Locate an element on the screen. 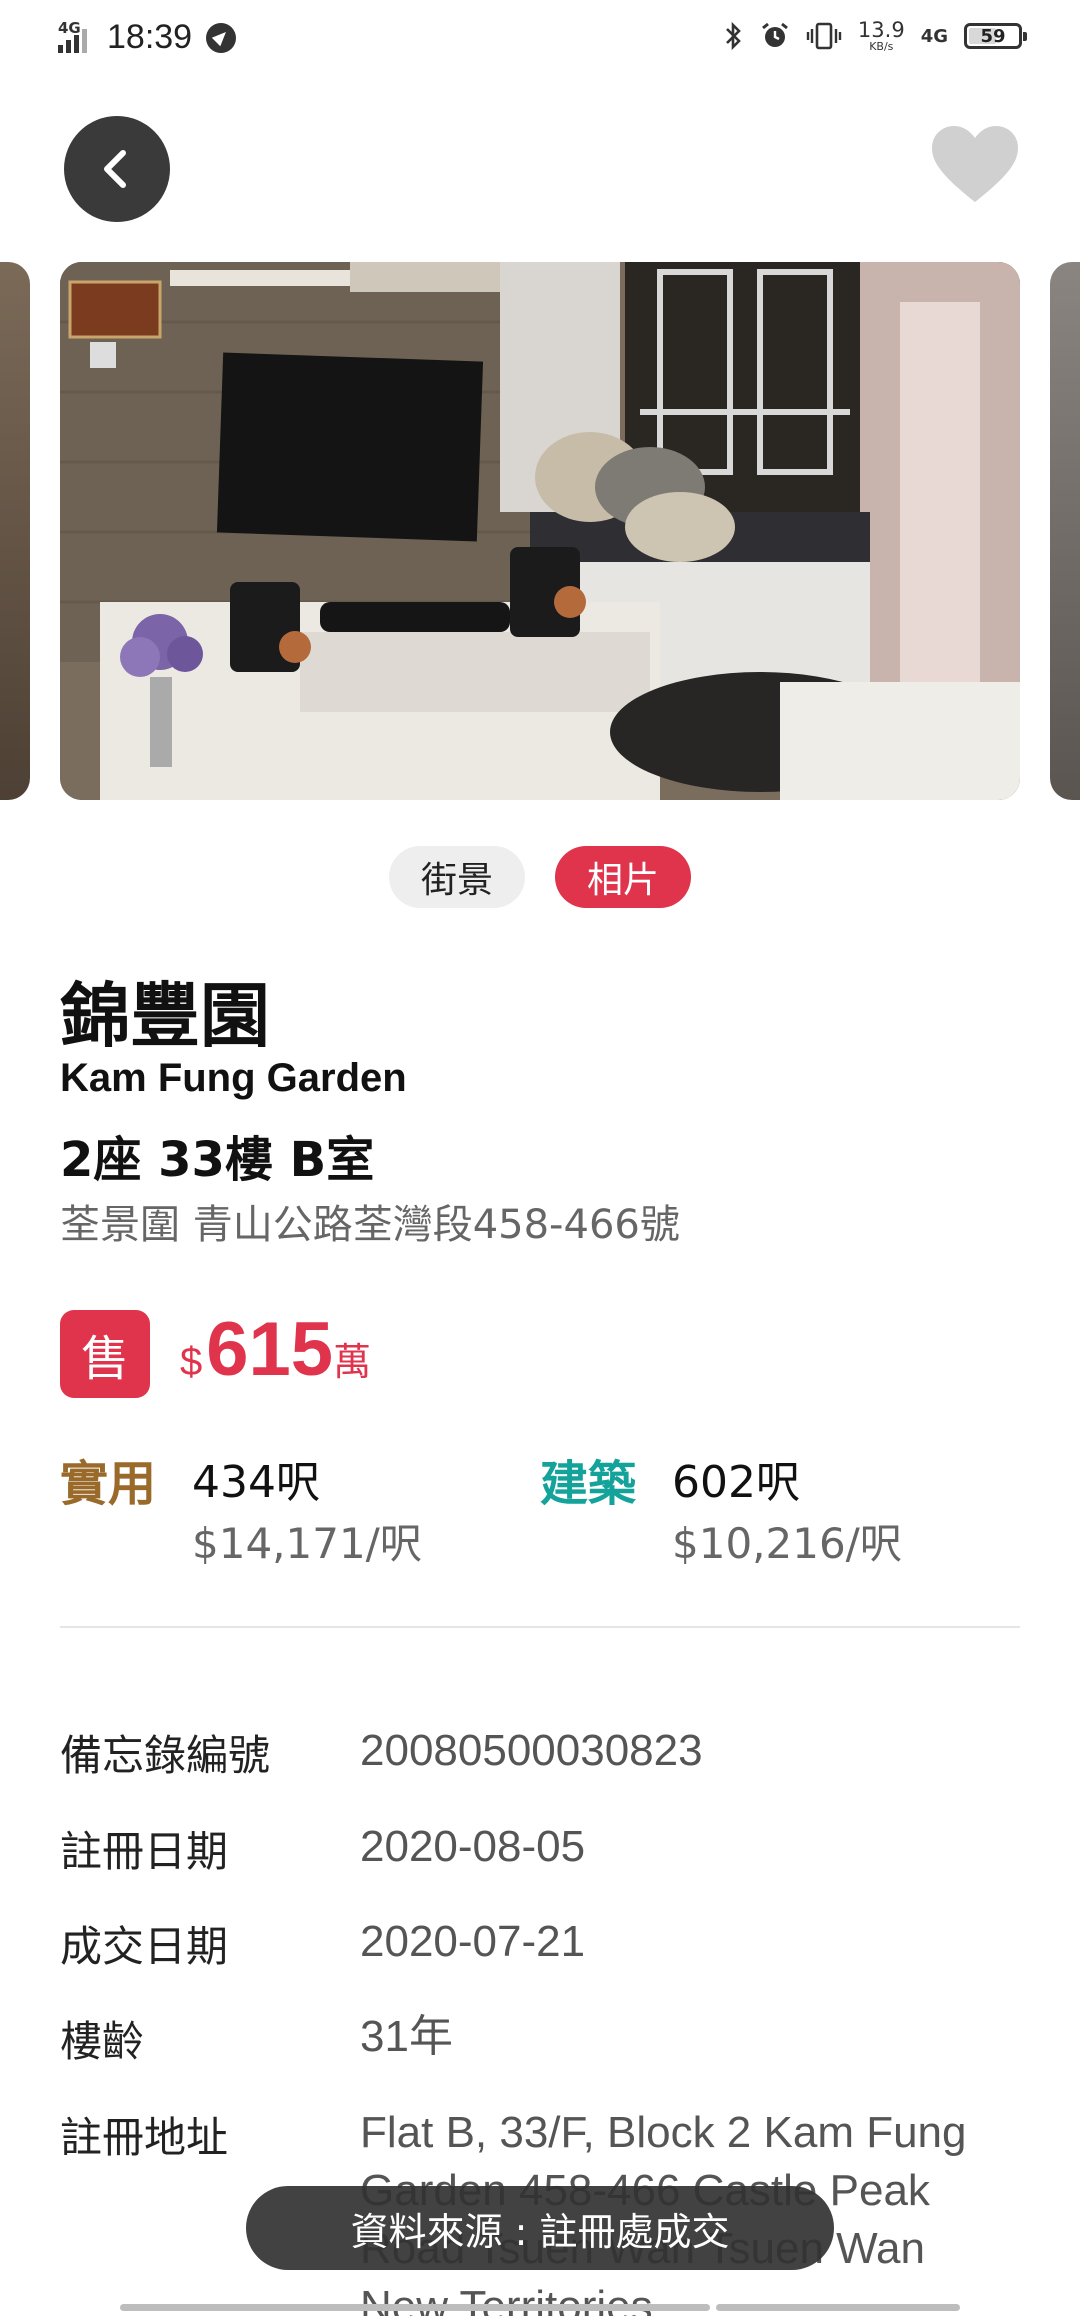 The width and height of the screenshot is (1080, 2316). price-amount: 615 is located at coordinates (270, 1349).